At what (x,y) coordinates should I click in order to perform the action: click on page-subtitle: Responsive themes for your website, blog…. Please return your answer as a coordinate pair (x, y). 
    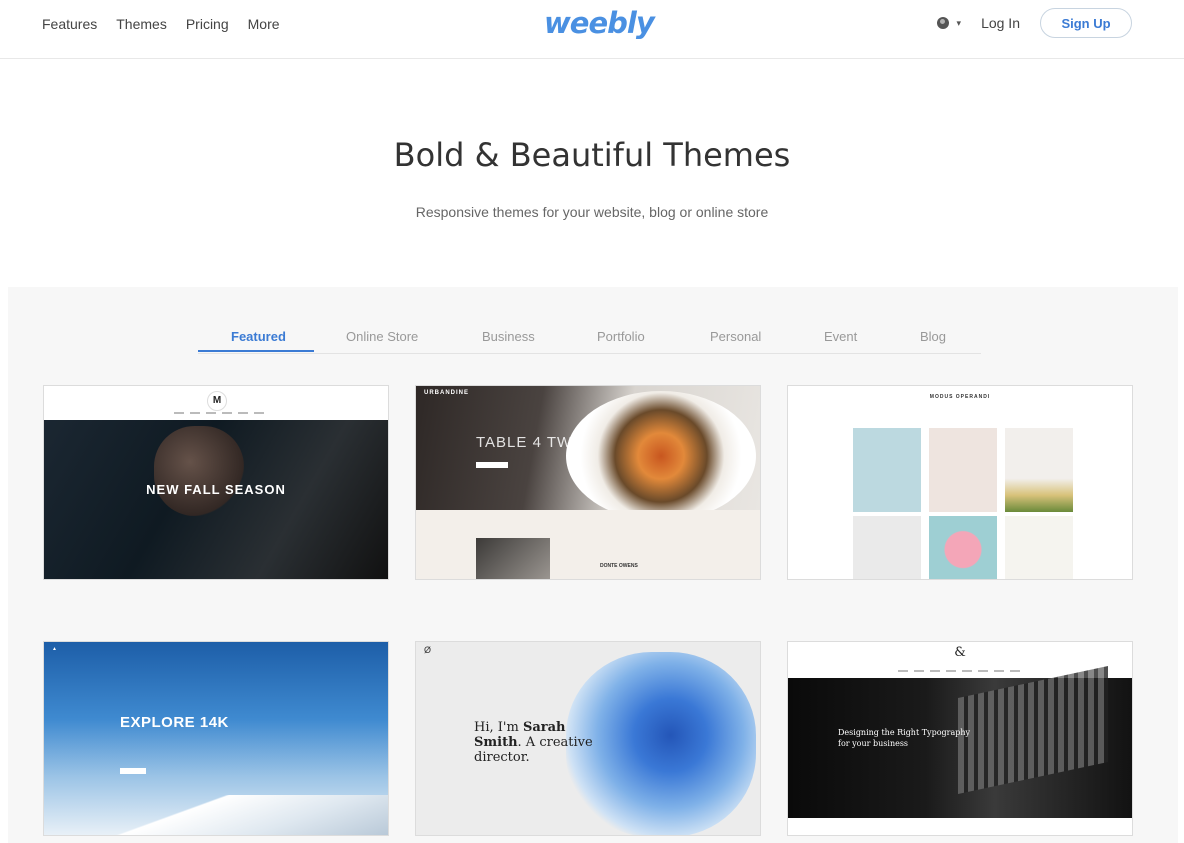
    Looking at the image, I should click on (592, 212).